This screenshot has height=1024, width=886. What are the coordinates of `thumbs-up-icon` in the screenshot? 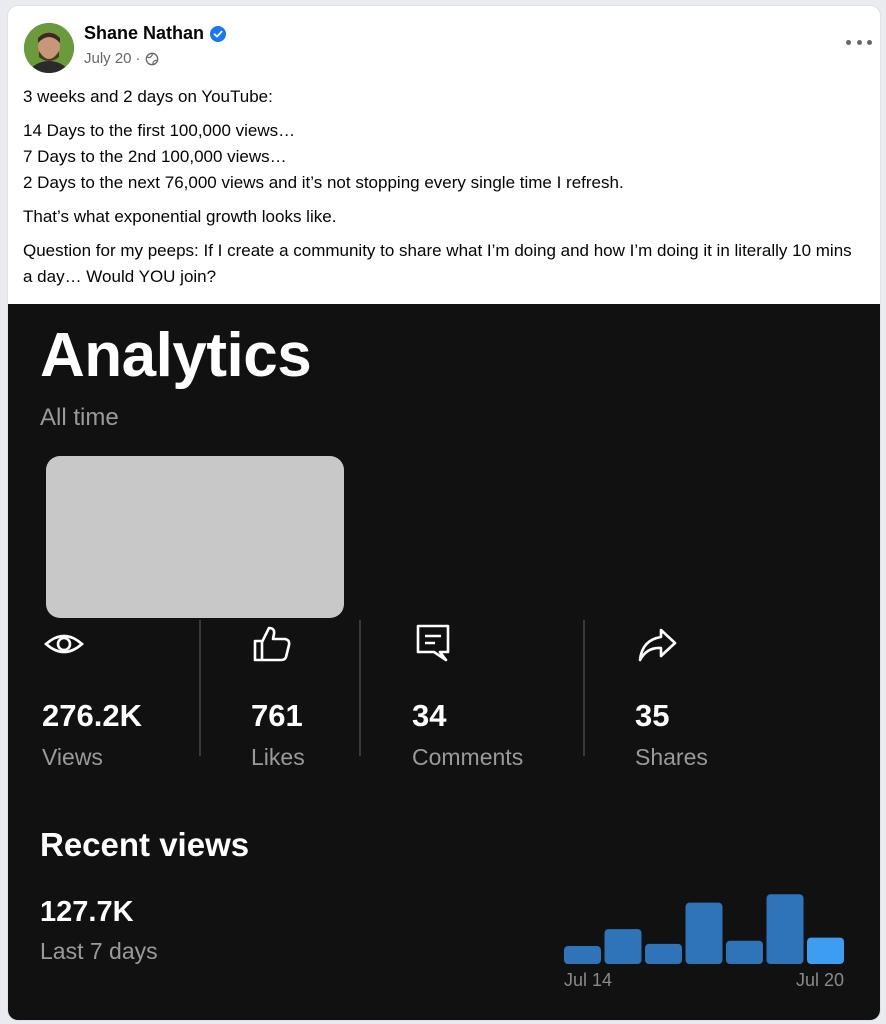 It's located at (272, 644).